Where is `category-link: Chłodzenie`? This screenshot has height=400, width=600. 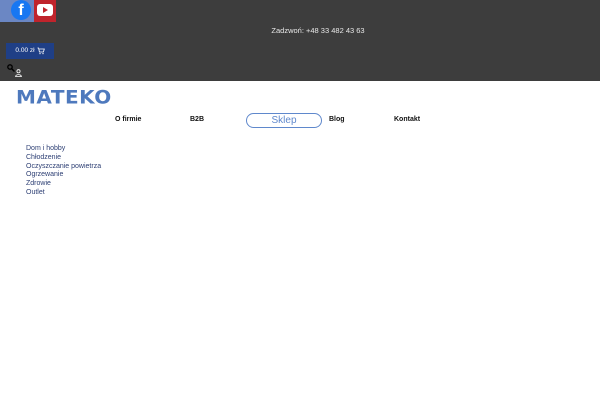
category-link: Chłodzenie is located at coordinates (63, 158).